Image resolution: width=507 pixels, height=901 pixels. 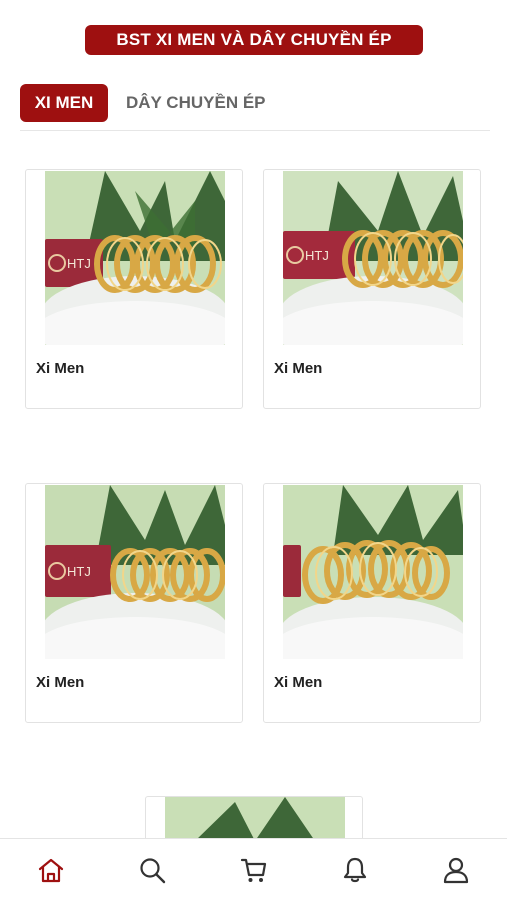 I want to click on category-tabs: XI MEN DÂY CHUYỀN ÉP, so click(x=255, y=107).